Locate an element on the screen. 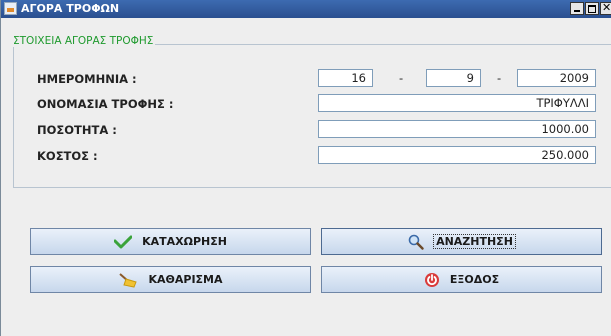  maximize-button is located at coordinates (592, 8).